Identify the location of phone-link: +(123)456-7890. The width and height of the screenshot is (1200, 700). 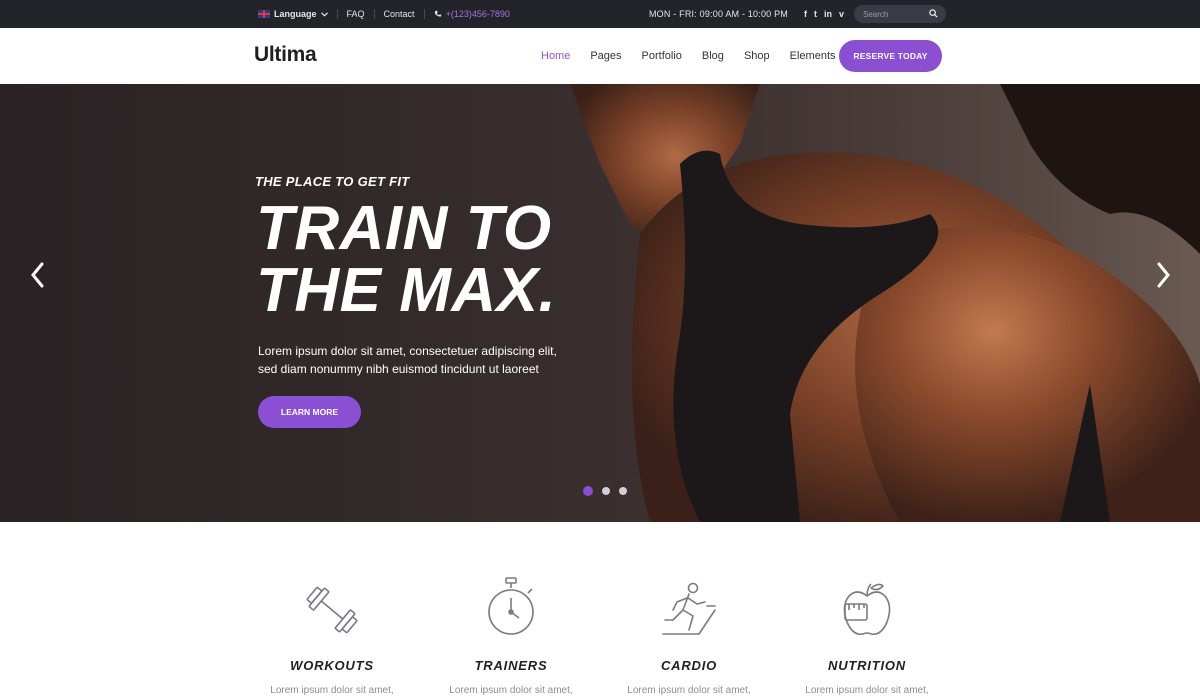
(472, 14).